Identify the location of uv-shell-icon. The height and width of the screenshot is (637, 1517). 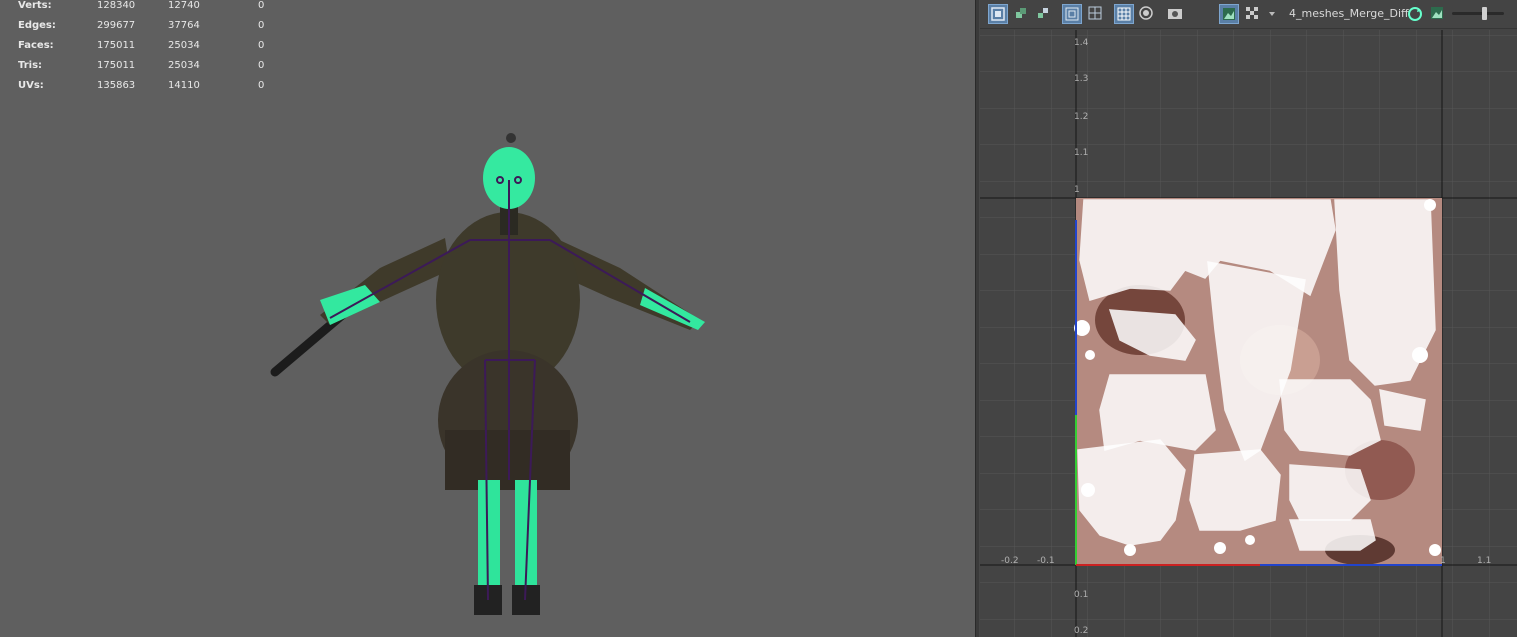
(998, 14).